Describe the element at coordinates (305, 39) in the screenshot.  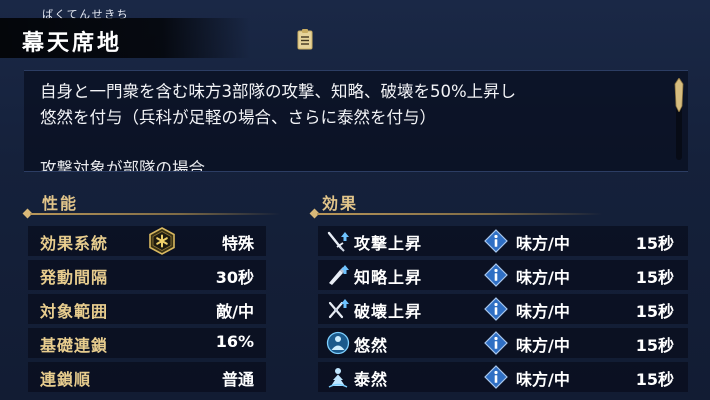
I see `document-icon` at that location.